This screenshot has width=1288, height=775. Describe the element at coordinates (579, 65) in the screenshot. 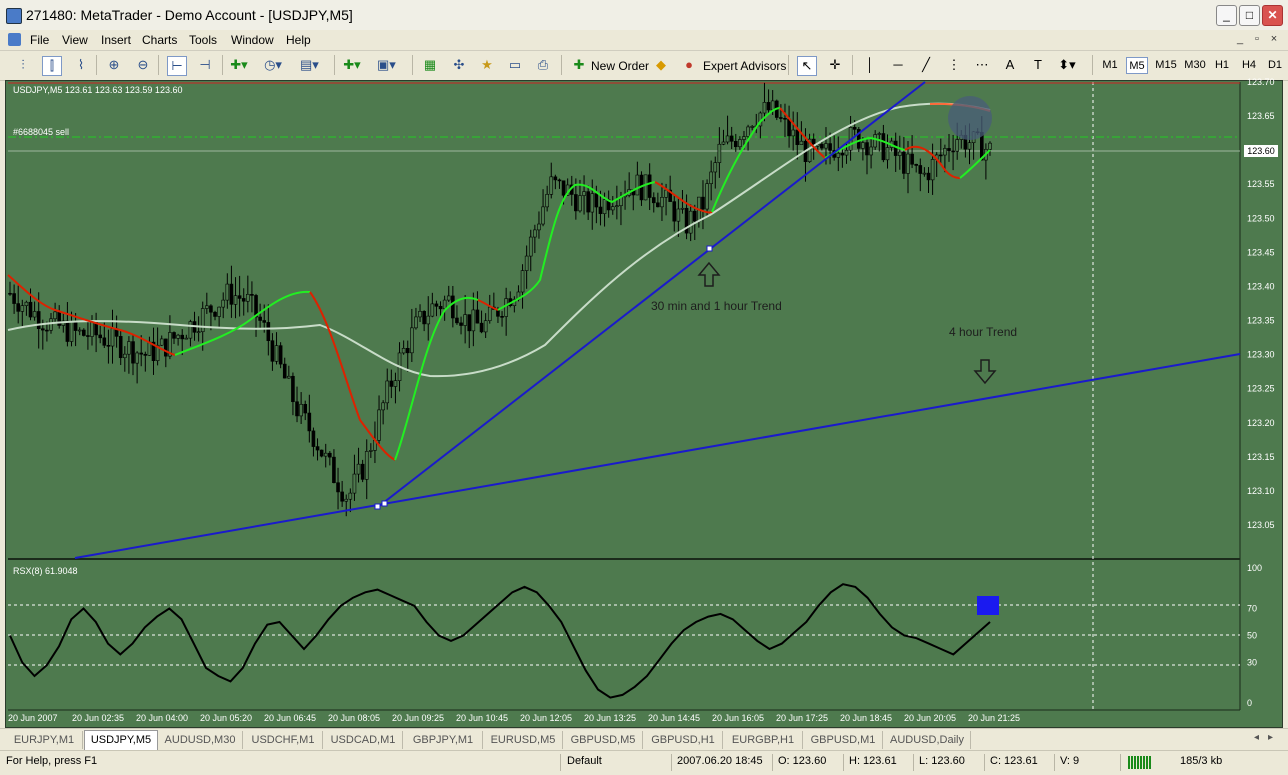

I see `new-order-icon: ✚` at that location.